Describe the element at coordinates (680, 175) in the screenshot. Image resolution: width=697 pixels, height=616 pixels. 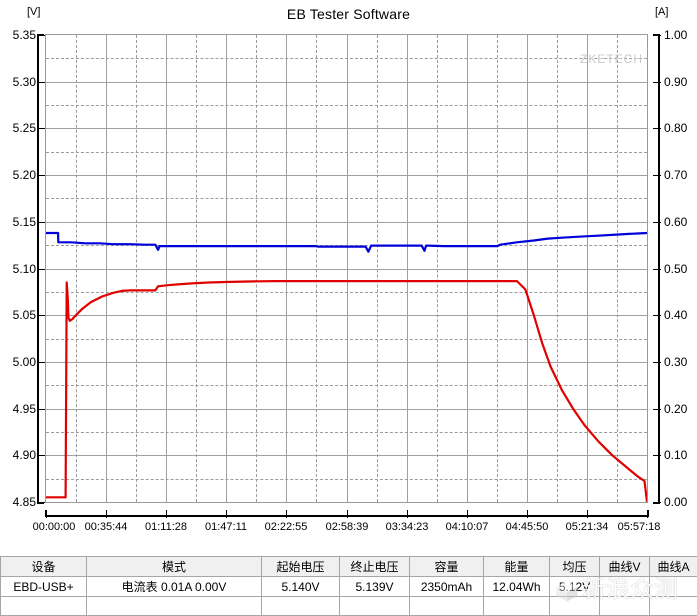
I see `right-axis-label: 0.70` at that location.